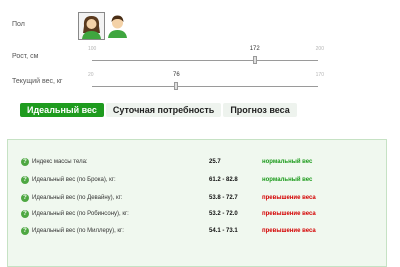 This screenshot has width=400, height=267. What do you see at coordinates (223, 180) in the screenshot?
I see `result-value: 61.2 - 82.8` at bounding box center [223, 180].